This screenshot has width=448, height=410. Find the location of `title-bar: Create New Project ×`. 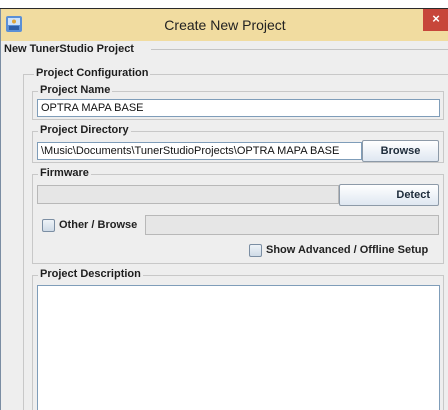

title-bar: Create New Project × is located at coordinates (224, 25).